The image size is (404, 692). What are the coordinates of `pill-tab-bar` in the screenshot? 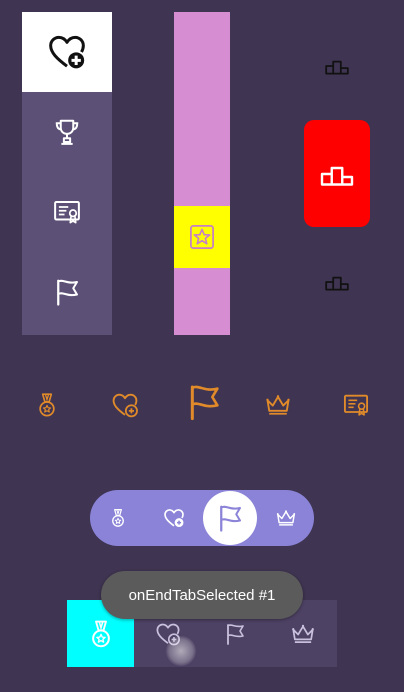 It's located at (202, 518).